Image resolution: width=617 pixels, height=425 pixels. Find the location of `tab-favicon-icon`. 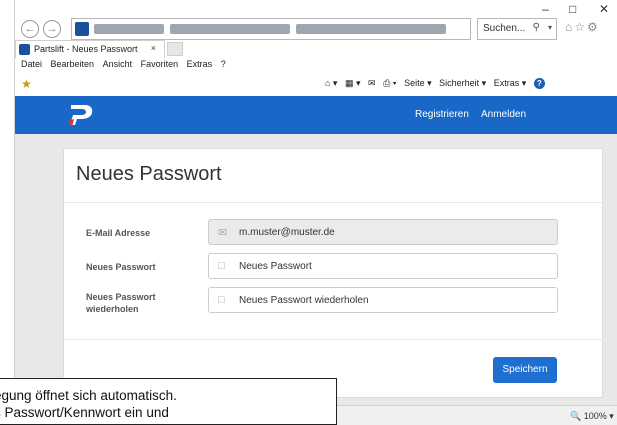

tab-favicon-icon is located at coordinates (24, 49).